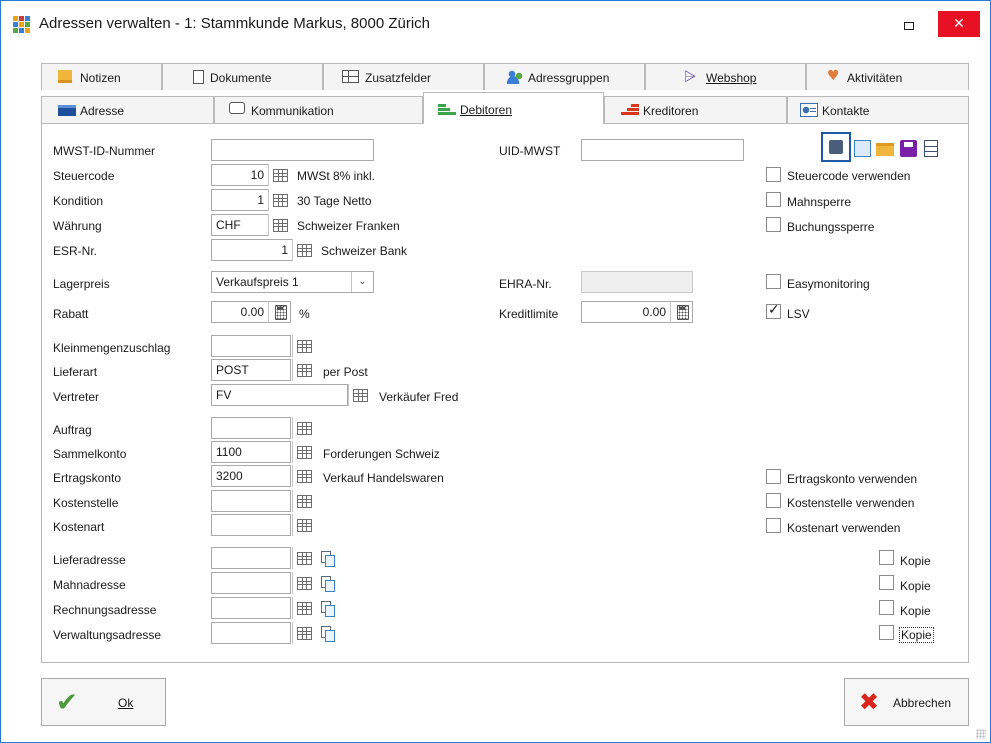 This screenshot has height=743, width=991. Describe the element at coordinates (959, 24) in the screenshot. I see `close-button: ✕` at that location.